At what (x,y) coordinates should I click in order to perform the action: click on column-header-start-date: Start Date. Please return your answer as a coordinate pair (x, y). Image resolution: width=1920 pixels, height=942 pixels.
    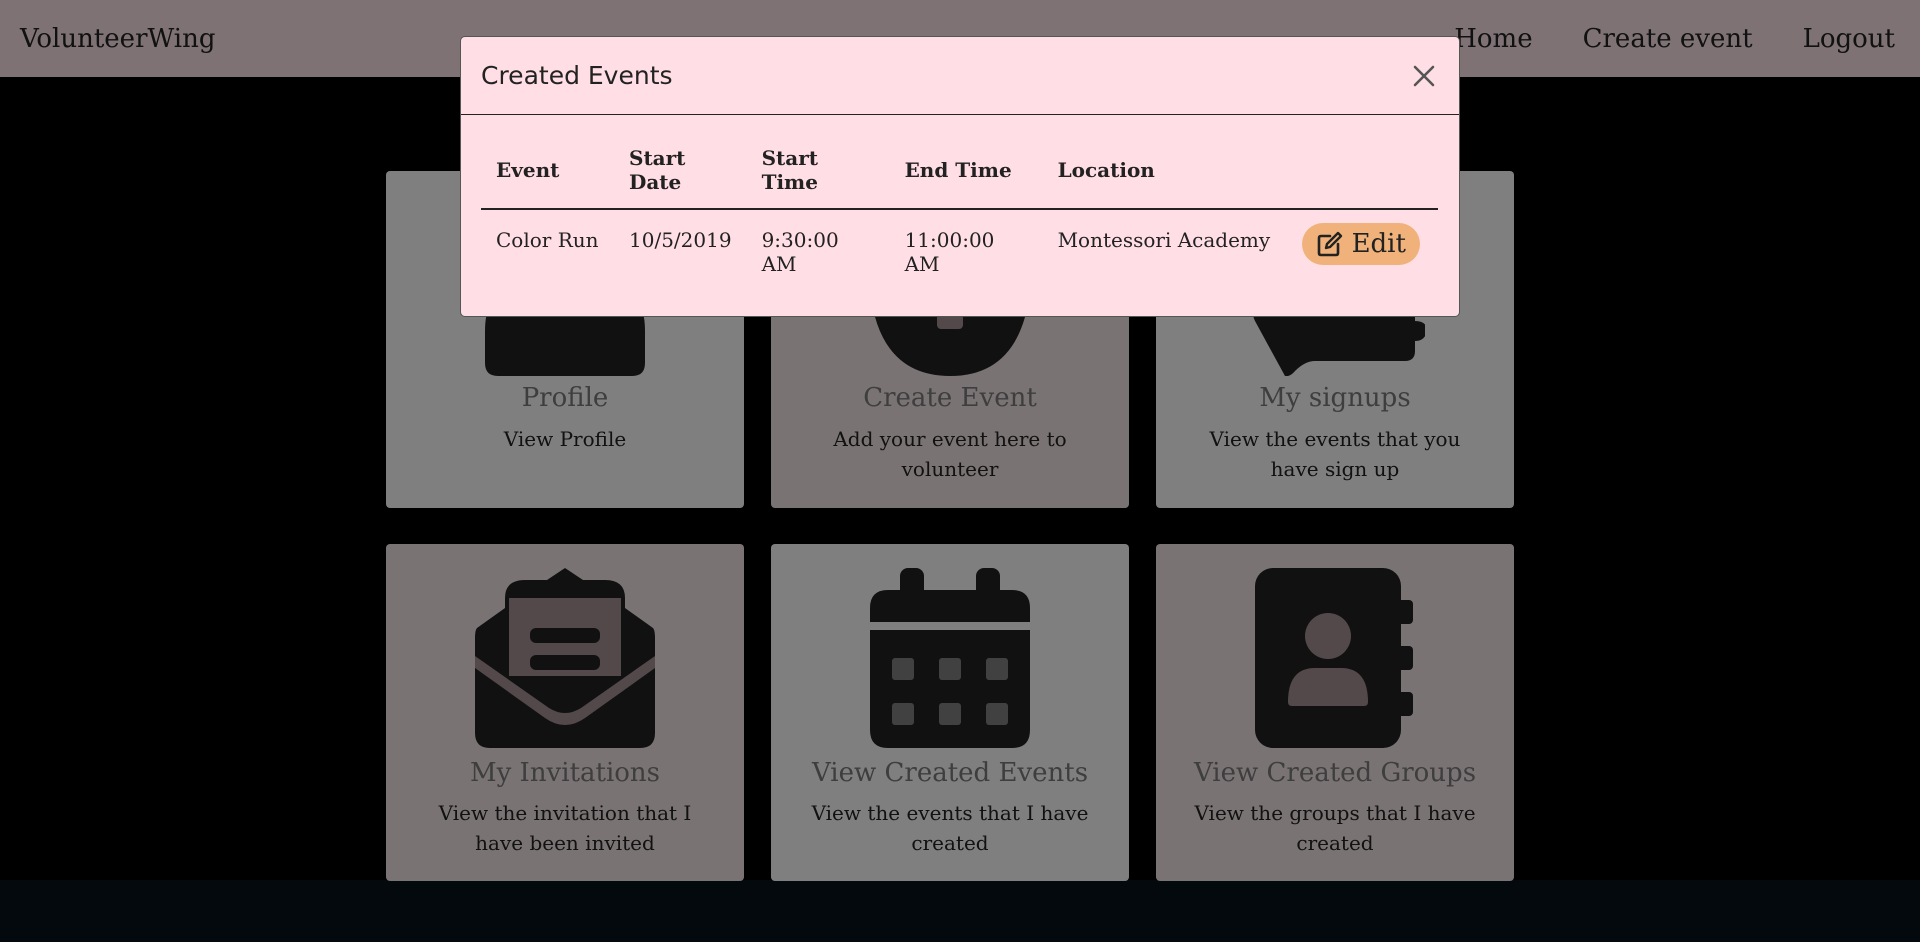
    Looking at the image, I should click on (680, 172).